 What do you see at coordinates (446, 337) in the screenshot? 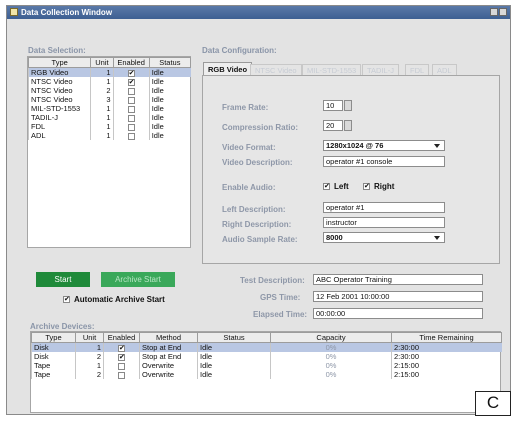
I see `column-header-time-remaining: Time Remaining` at bounding box center [446, 337].